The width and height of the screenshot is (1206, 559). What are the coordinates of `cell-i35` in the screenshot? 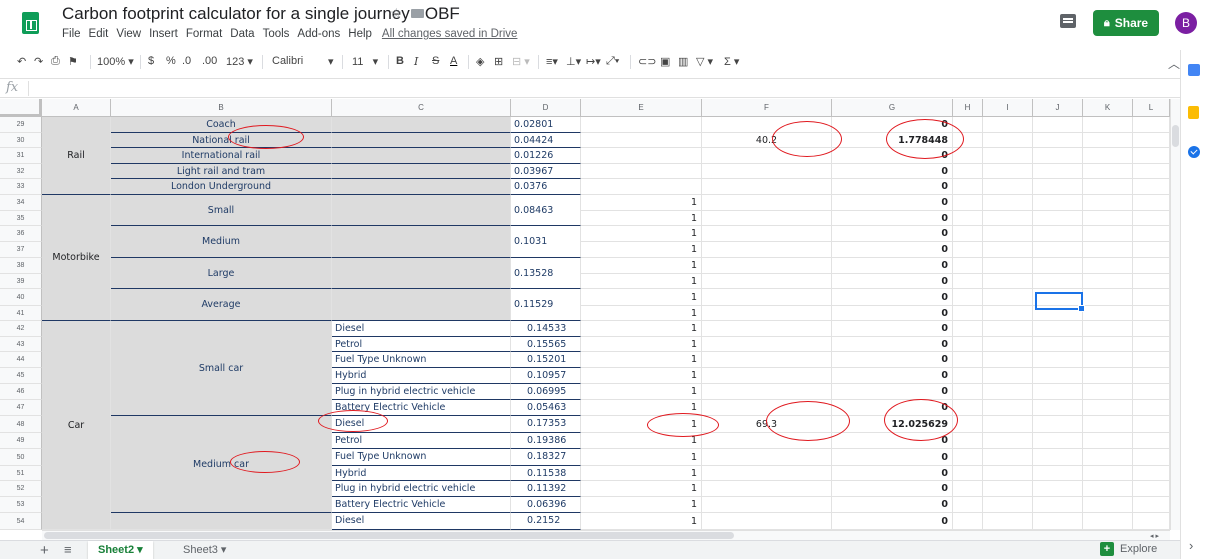 It's located at (1008, 218).